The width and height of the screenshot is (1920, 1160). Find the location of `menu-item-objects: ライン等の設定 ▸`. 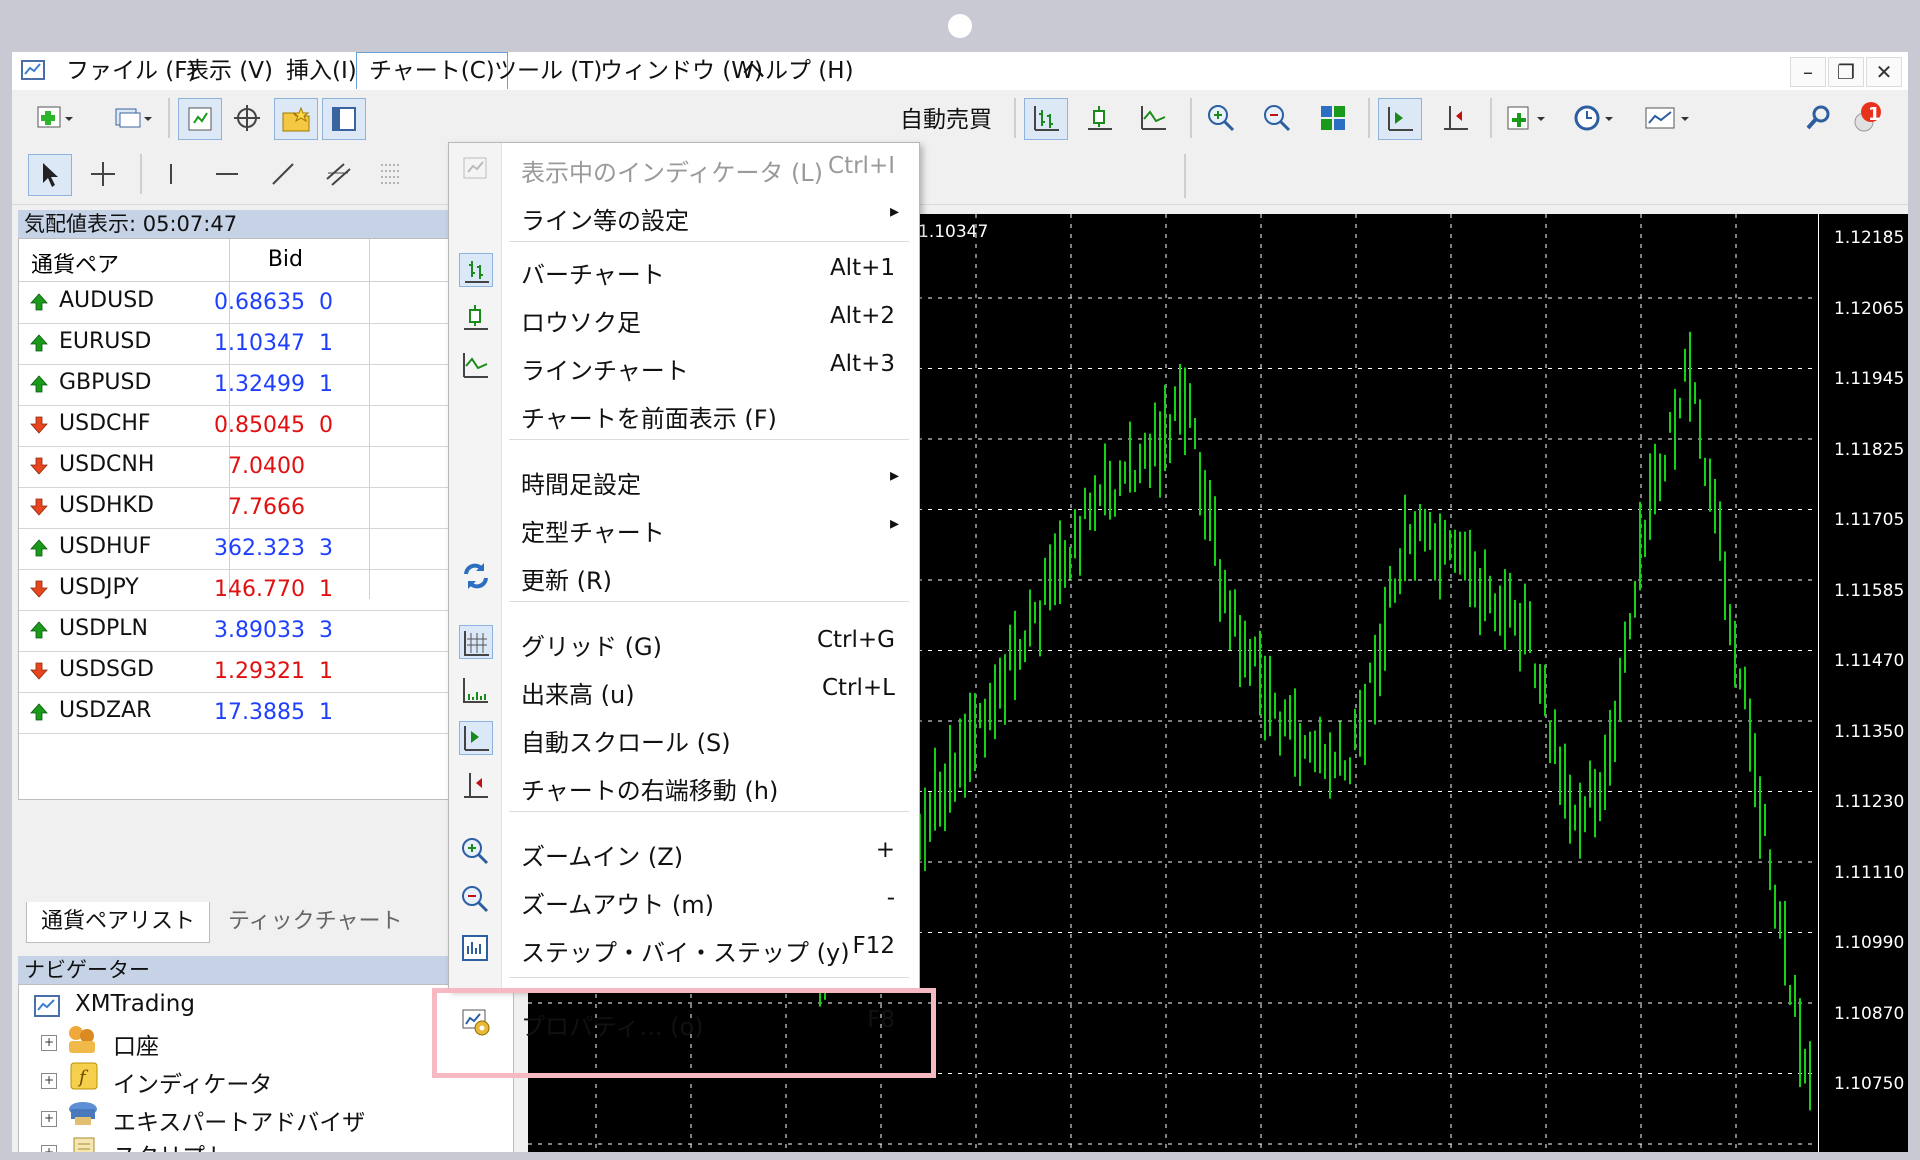

menu-item-objects: ライン等の設定 ▸ is located at coordinates (684, 216).